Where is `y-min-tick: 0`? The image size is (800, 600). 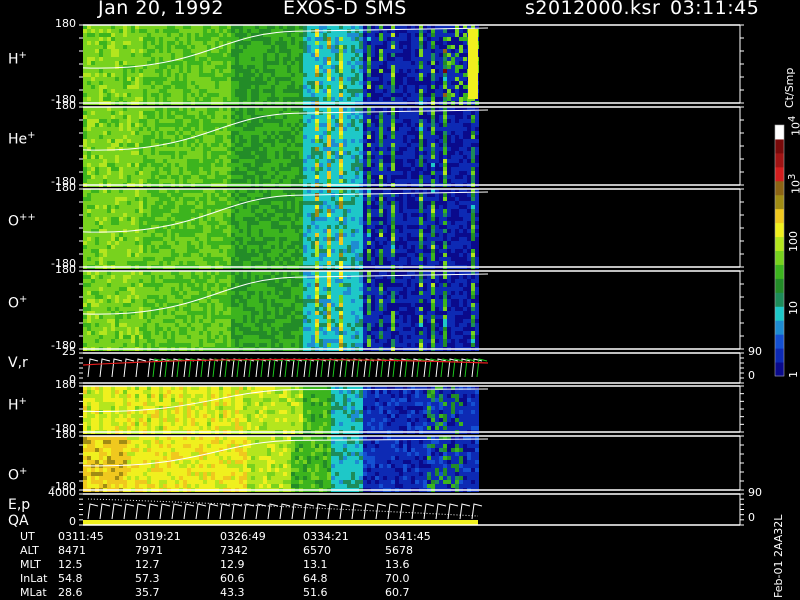 y-min-tick: 0 is located at coordinates (72, 521).